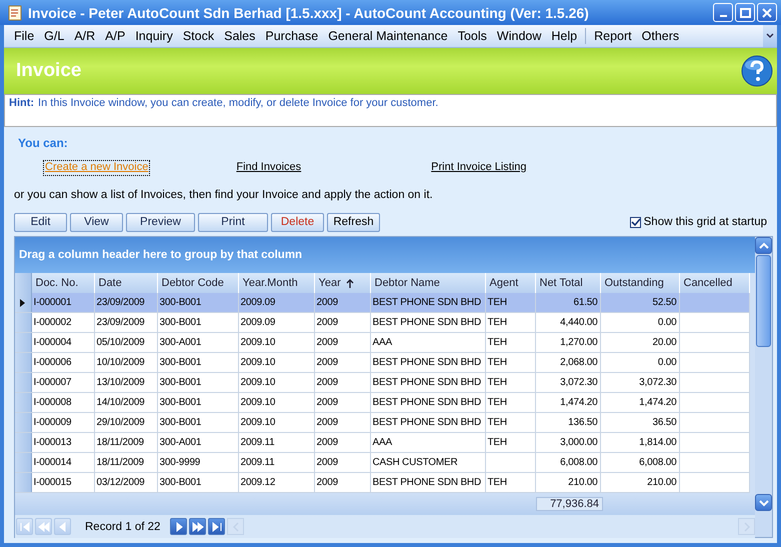 Image resolution: width=781 pixels, height=547 pixels. I want to click on menu-item: G/L, so click(54, 36).